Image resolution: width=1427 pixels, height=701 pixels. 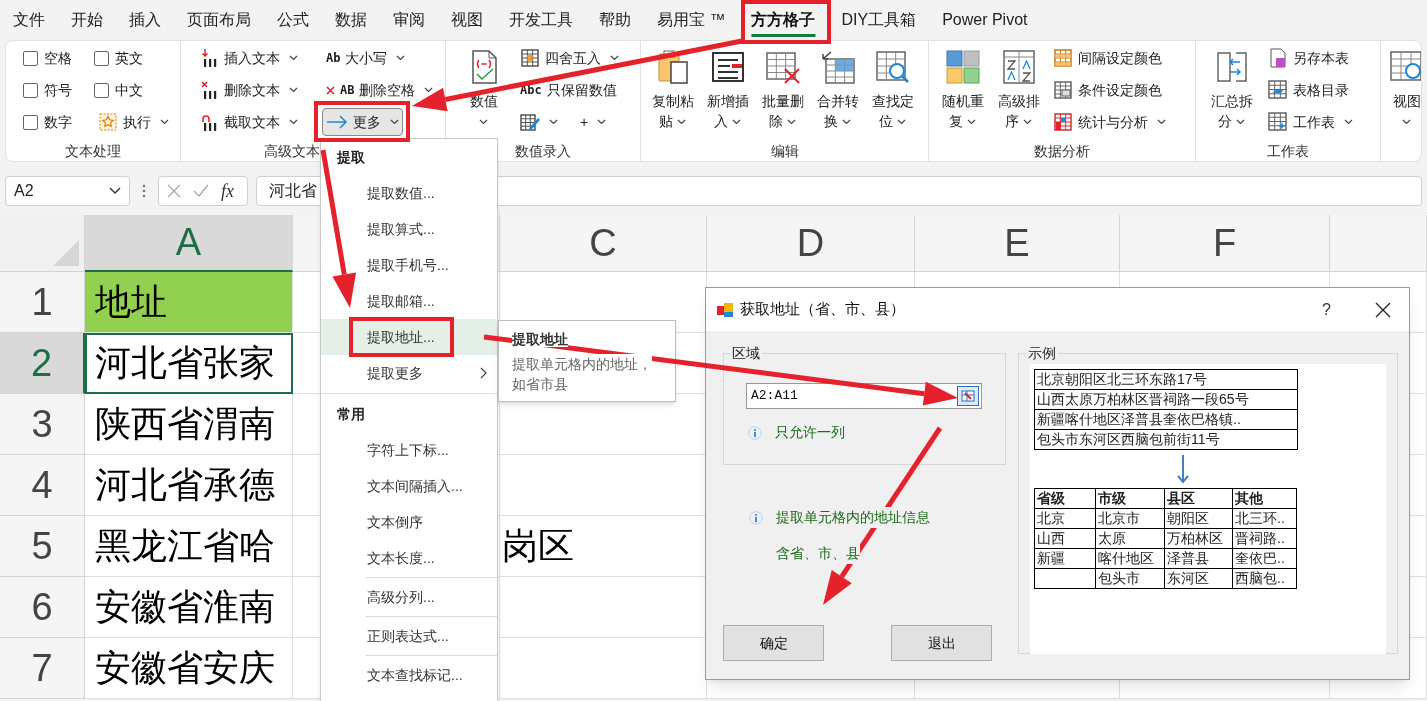 I want to click on ribbon-tab: DIY工具箱, so click(x=879, y=20).